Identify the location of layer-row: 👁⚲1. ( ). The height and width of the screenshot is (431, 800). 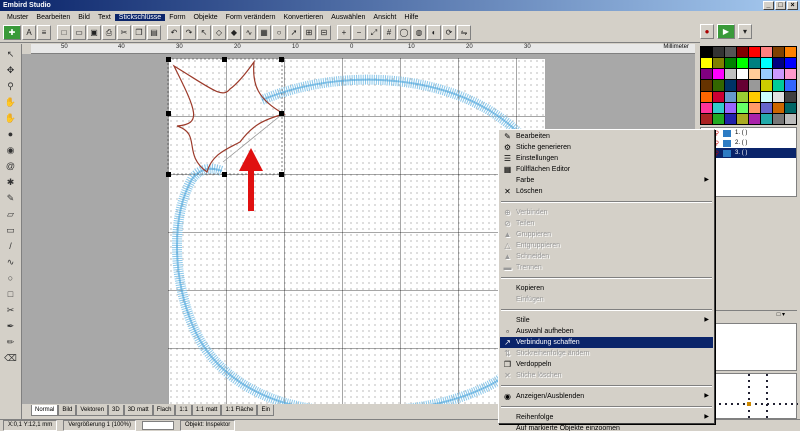
(748, 133).